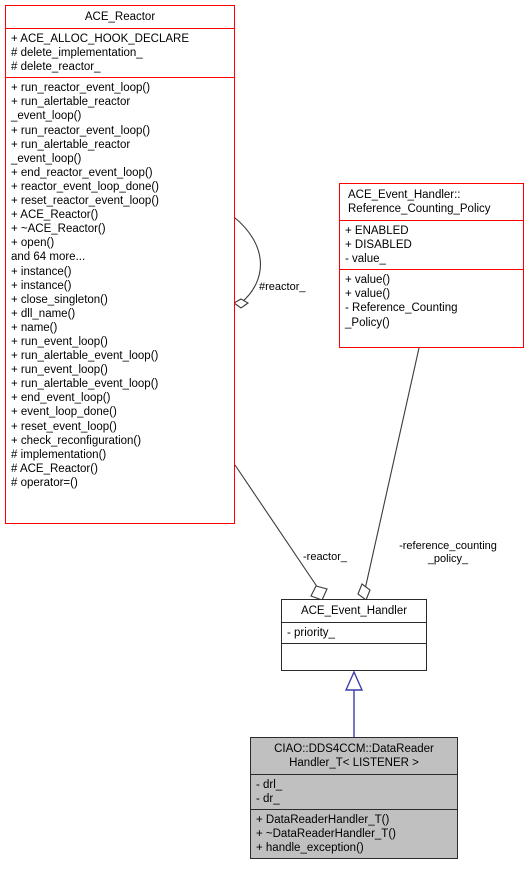 The image size is (531, 869). What do you see at coordinates (354, 791) in the screenshot?
I see `class-attributes-data-reader-handler: - drl_ - dr_` at bounding box center [354, 791].